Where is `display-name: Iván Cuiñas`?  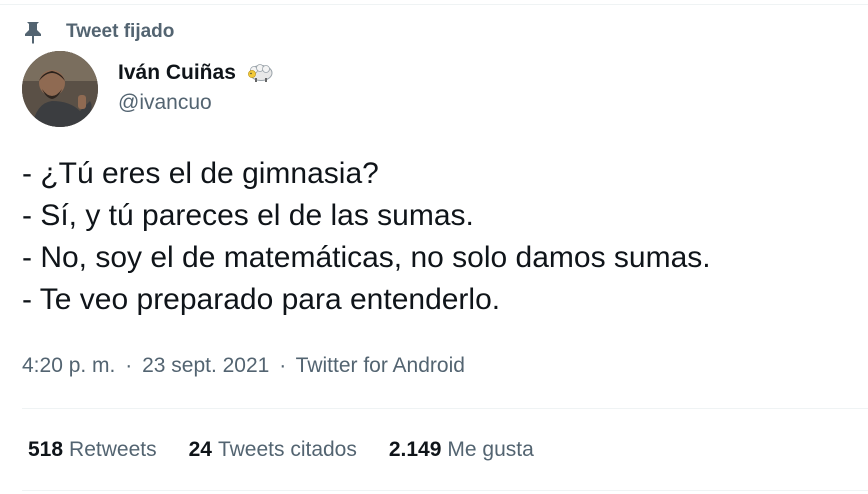
display-name: Iván Cuiñas is located at coordinates (177, 73).